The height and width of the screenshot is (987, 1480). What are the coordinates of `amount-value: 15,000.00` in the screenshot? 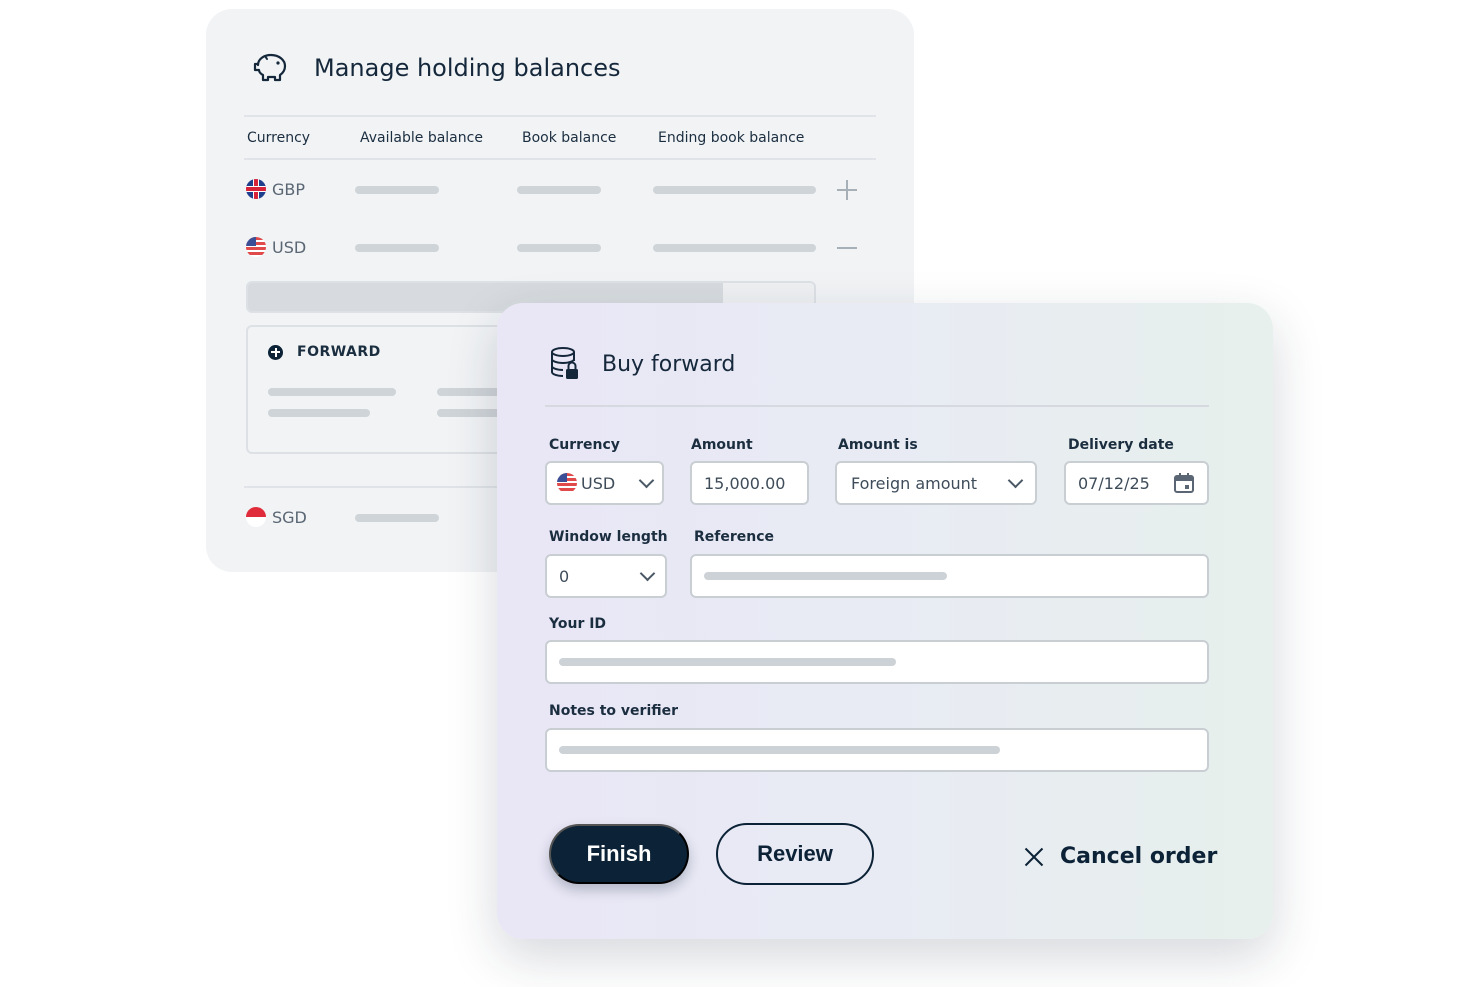 It's located at (745, 483).